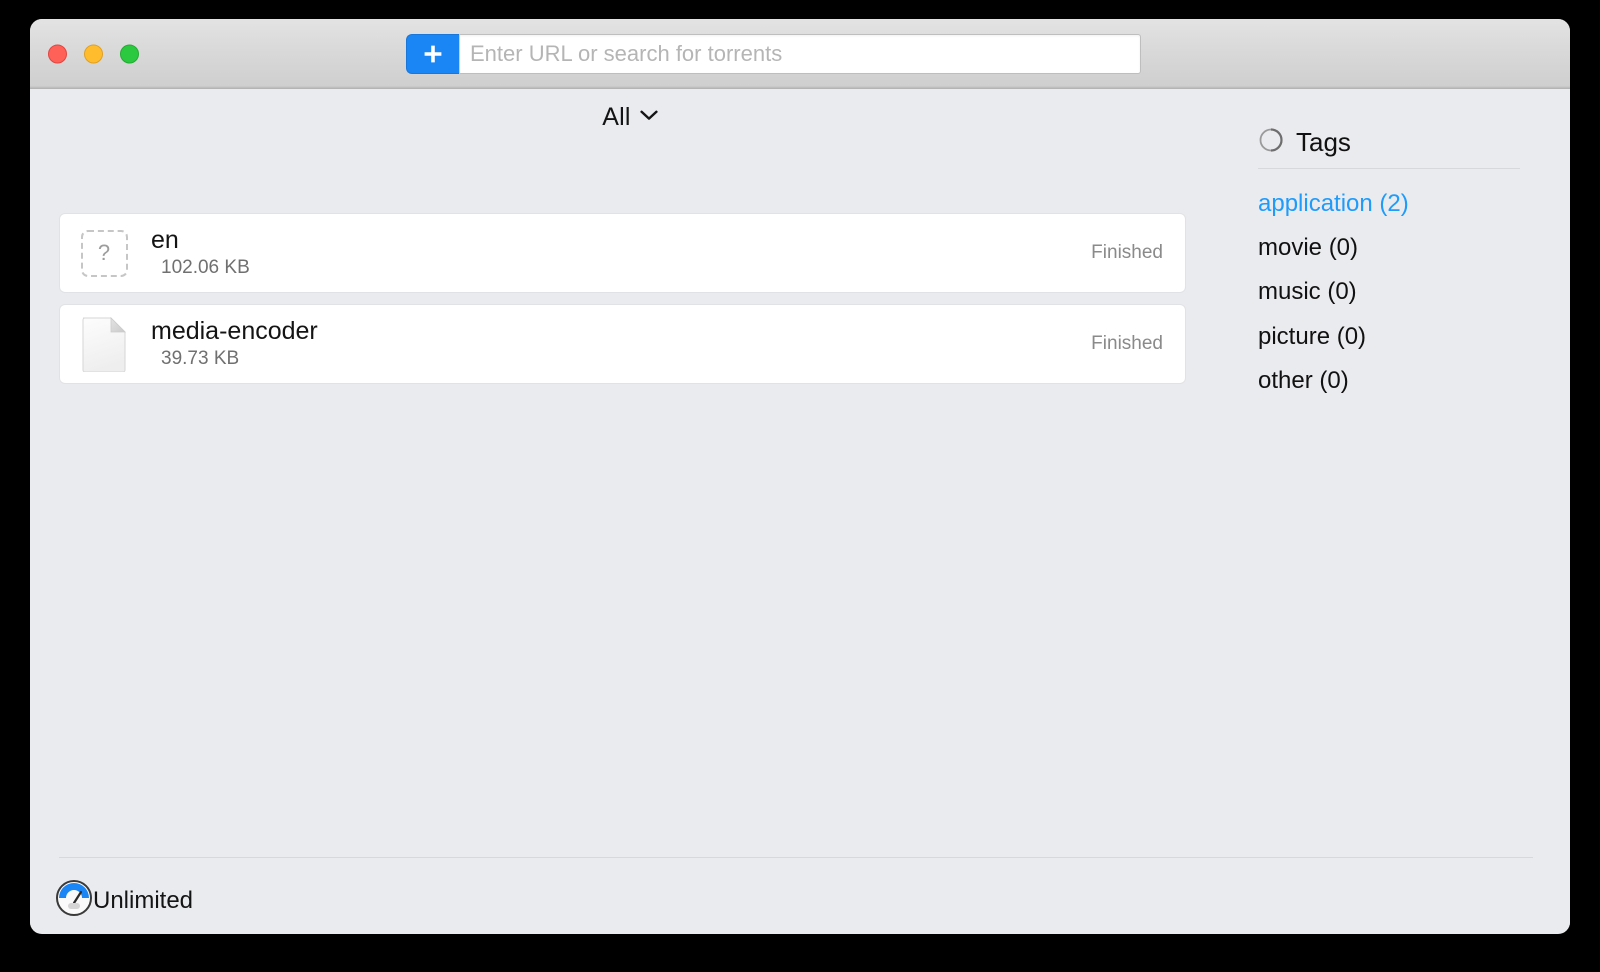 Image resolution: width=1600 pixels, height=972 pixels. I want to click on unknown-file-icon: ?, so click(104, 253).